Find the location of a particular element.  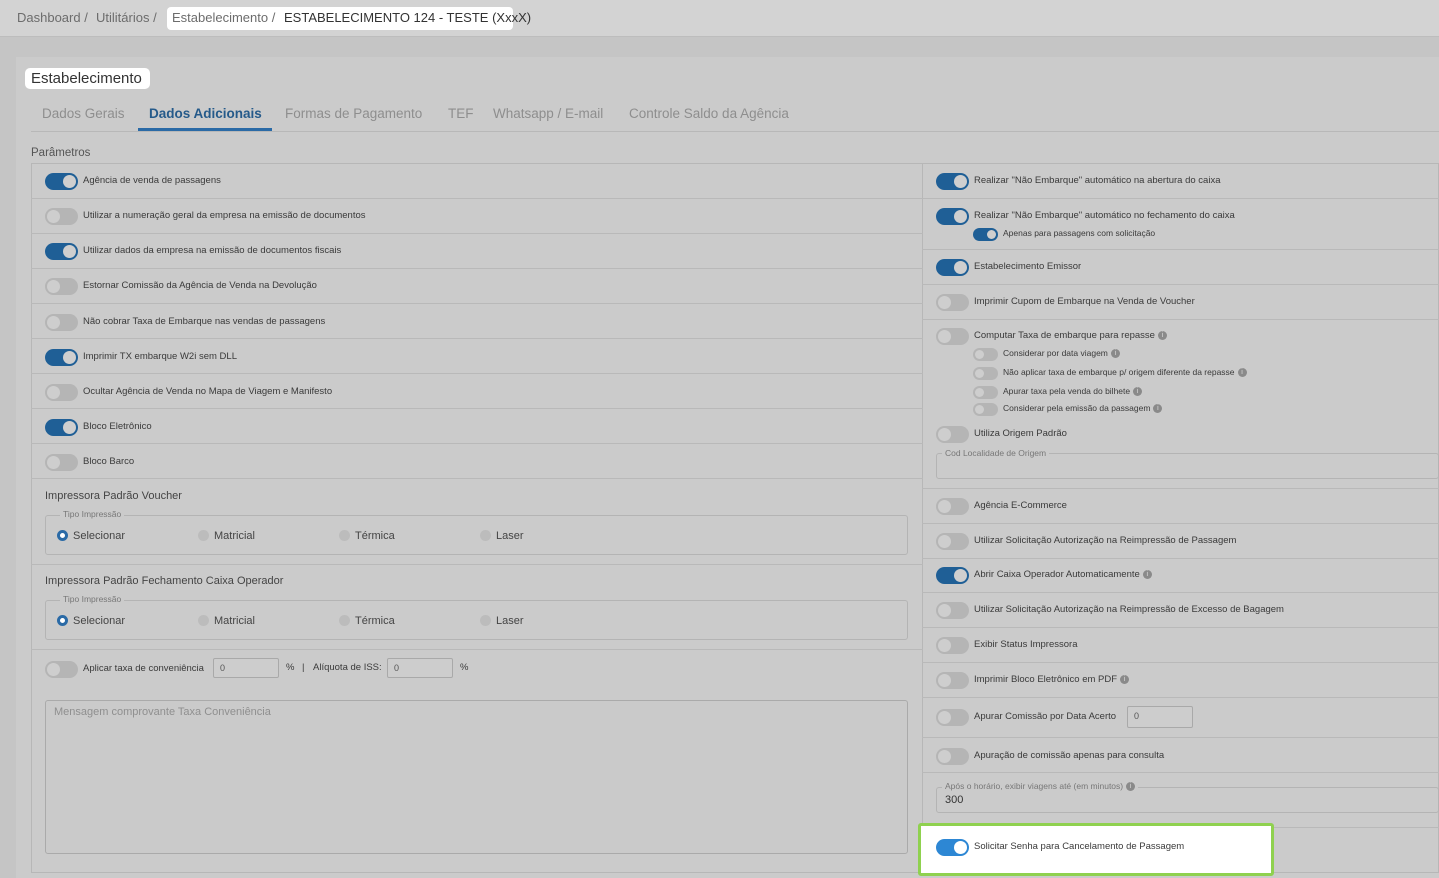

radio-voucher-selecionar is located at coordinates (62, 535).